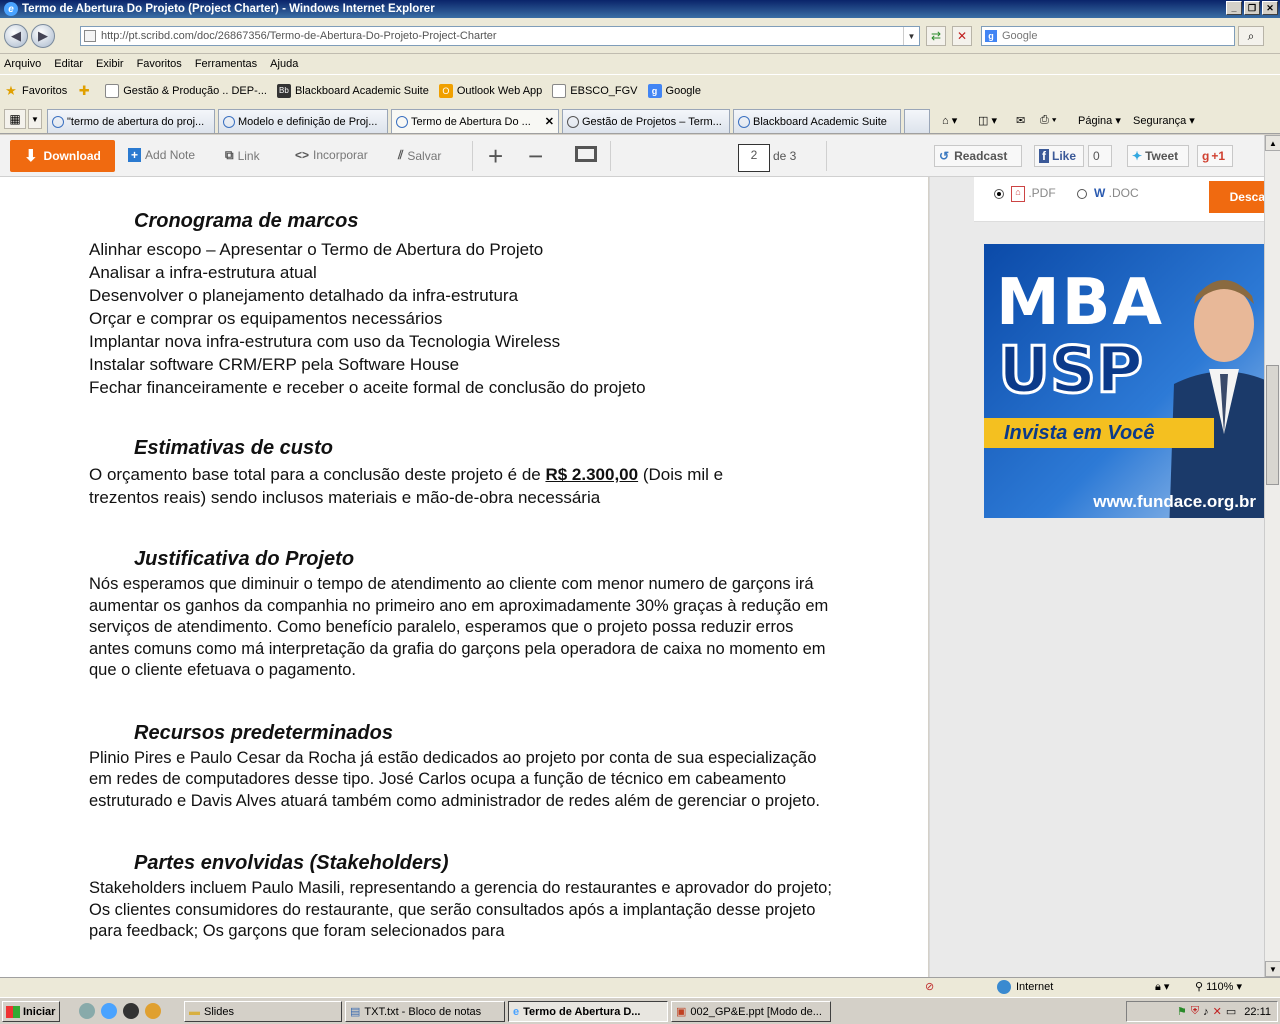  Describe the element at coordinates (1082, 194) in the screenshot. I see `doc-radio` at that location.